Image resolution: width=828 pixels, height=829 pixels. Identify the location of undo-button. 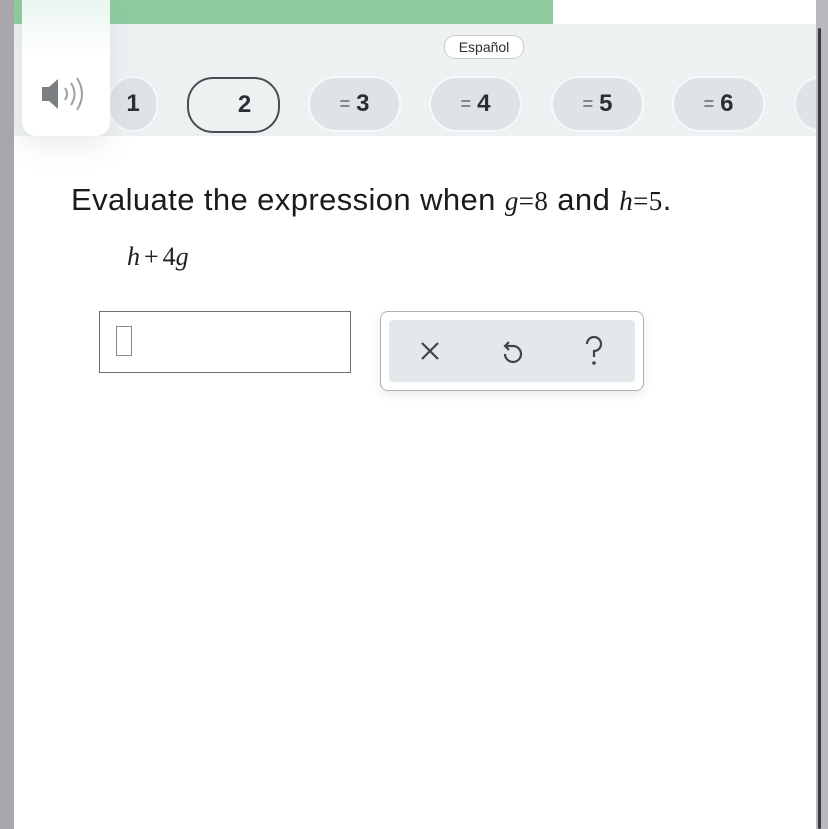
(512, 351).